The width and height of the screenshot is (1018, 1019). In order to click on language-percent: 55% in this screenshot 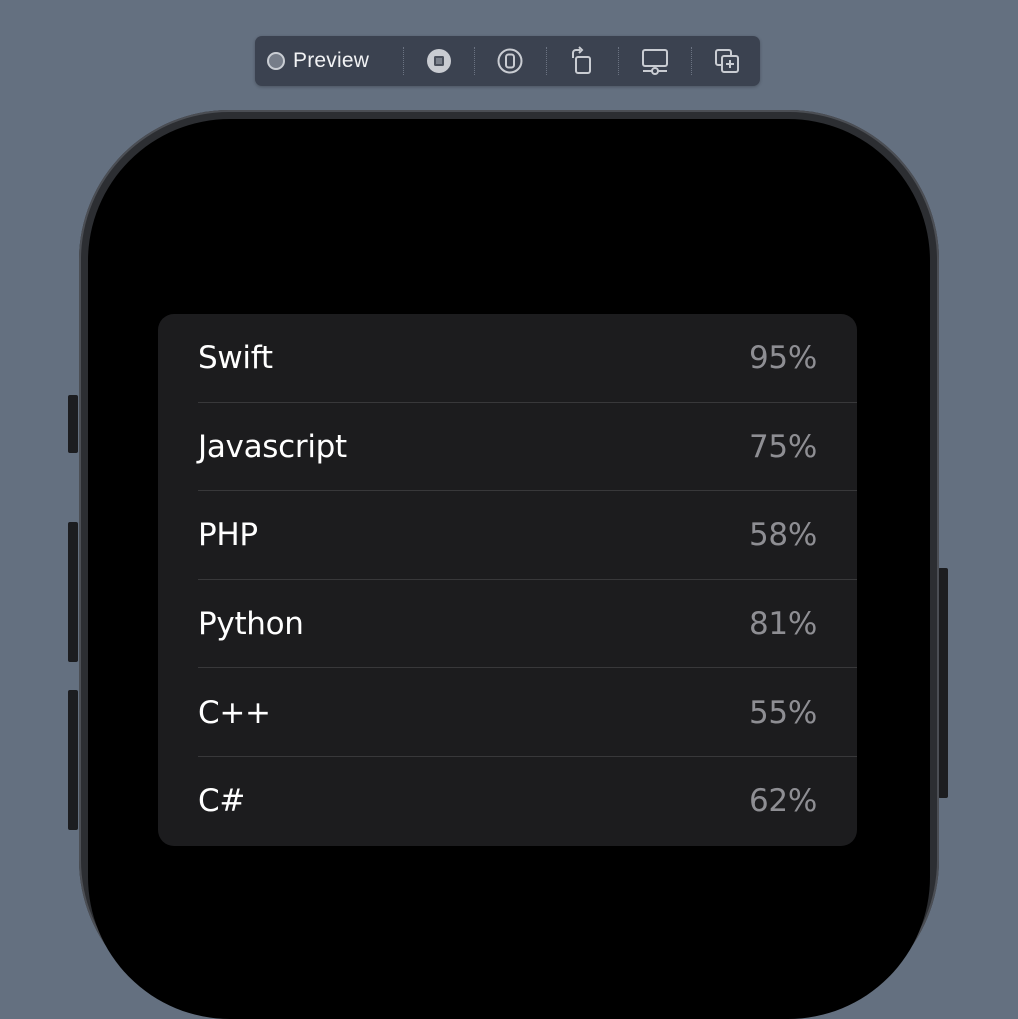, I will do `click(782, 712)`.